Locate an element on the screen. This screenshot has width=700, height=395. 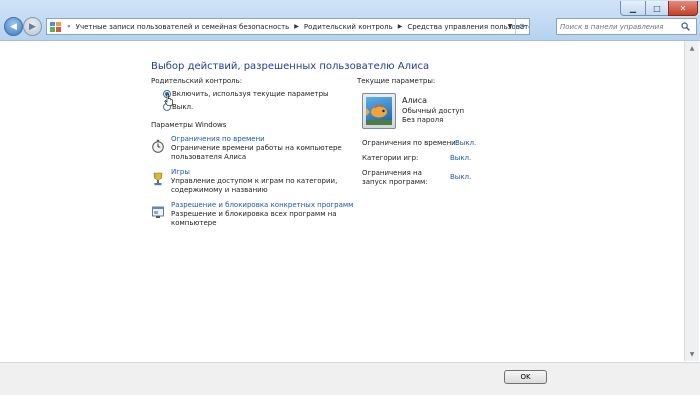
minimize-icon: ▁ is located at coordinates (633, 8).